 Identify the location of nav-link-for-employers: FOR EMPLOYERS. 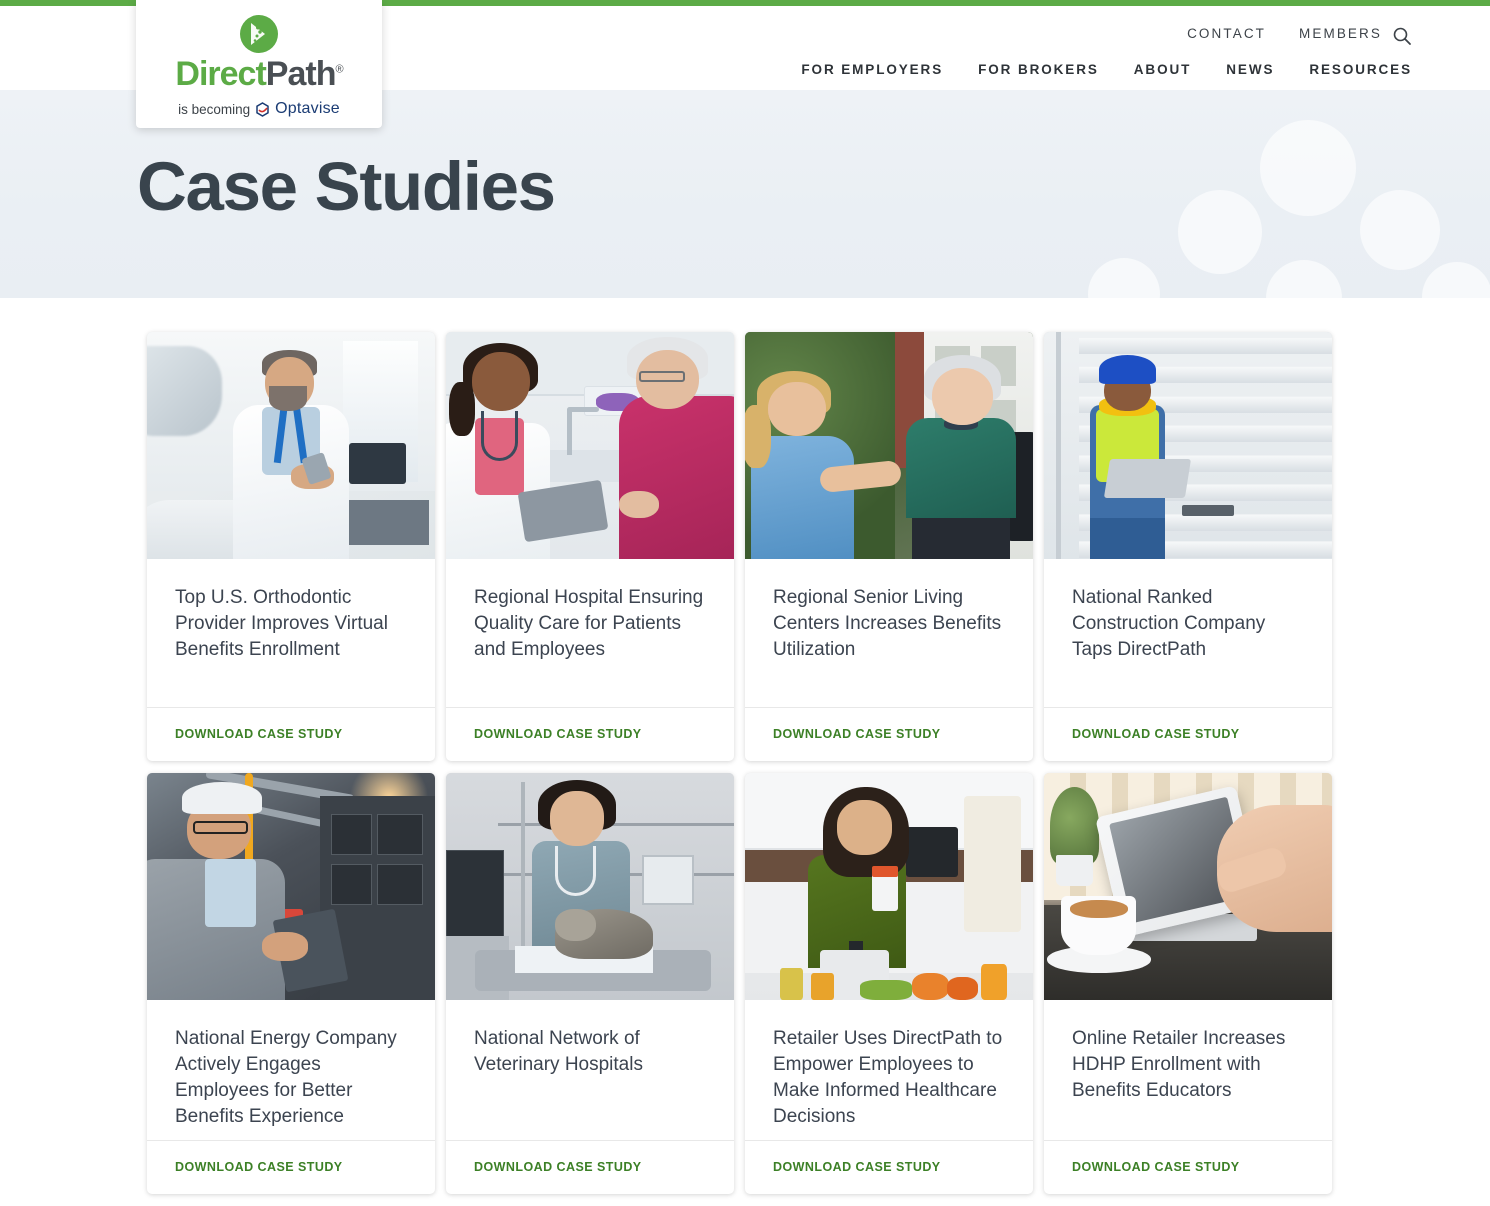
(872, 69).